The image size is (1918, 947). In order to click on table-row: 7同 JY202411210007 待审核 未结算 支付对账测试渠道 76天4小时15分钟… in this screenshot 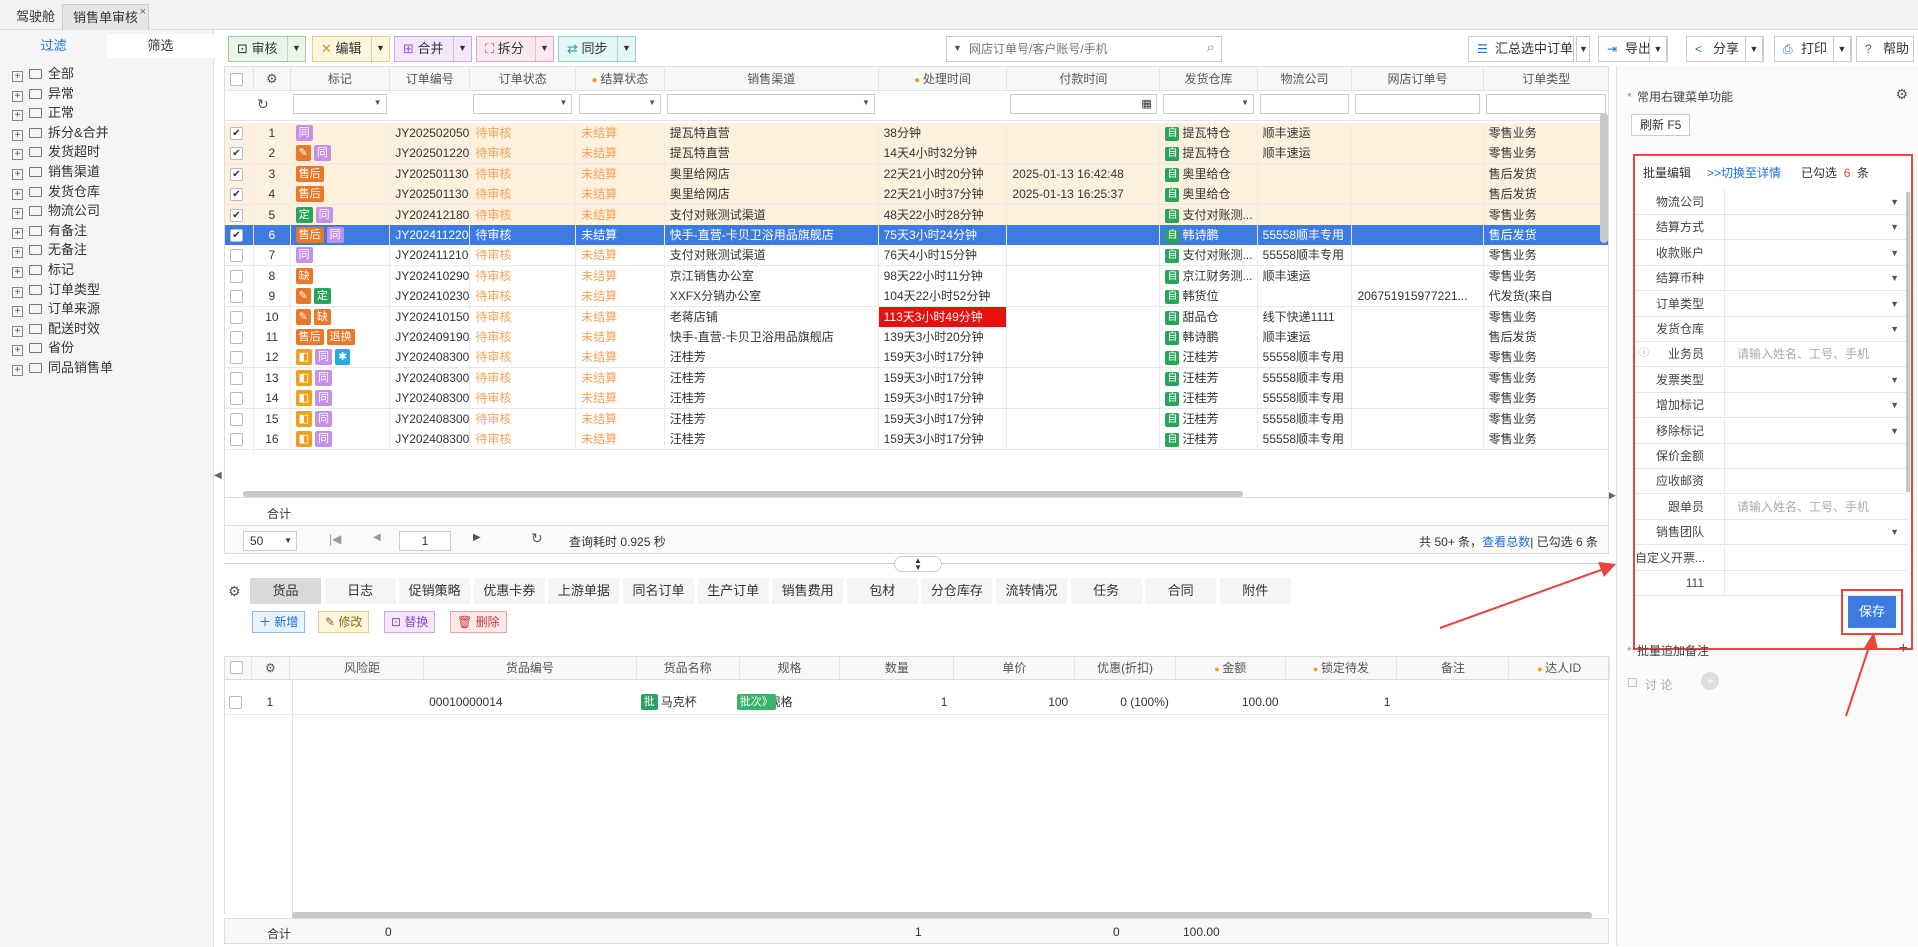, I will do `click(916, 257)`.